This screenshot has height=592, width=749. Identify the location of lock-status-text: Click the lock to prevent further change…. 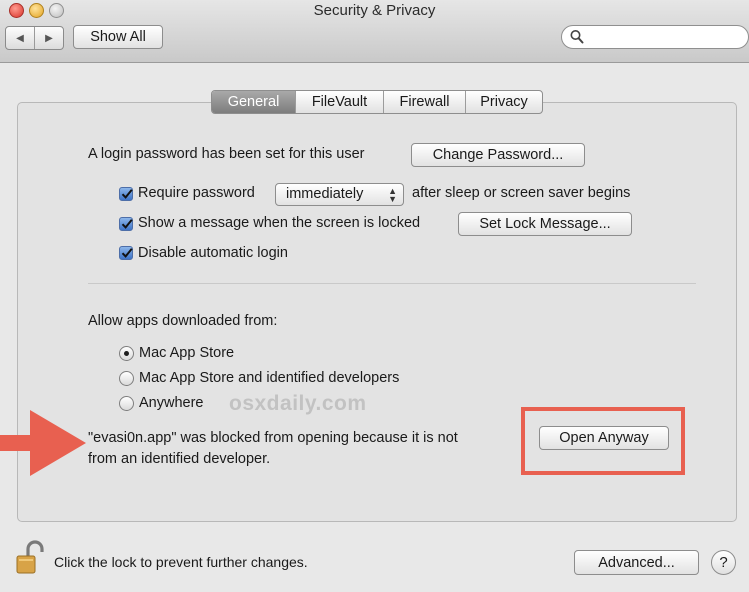
(181, 562).